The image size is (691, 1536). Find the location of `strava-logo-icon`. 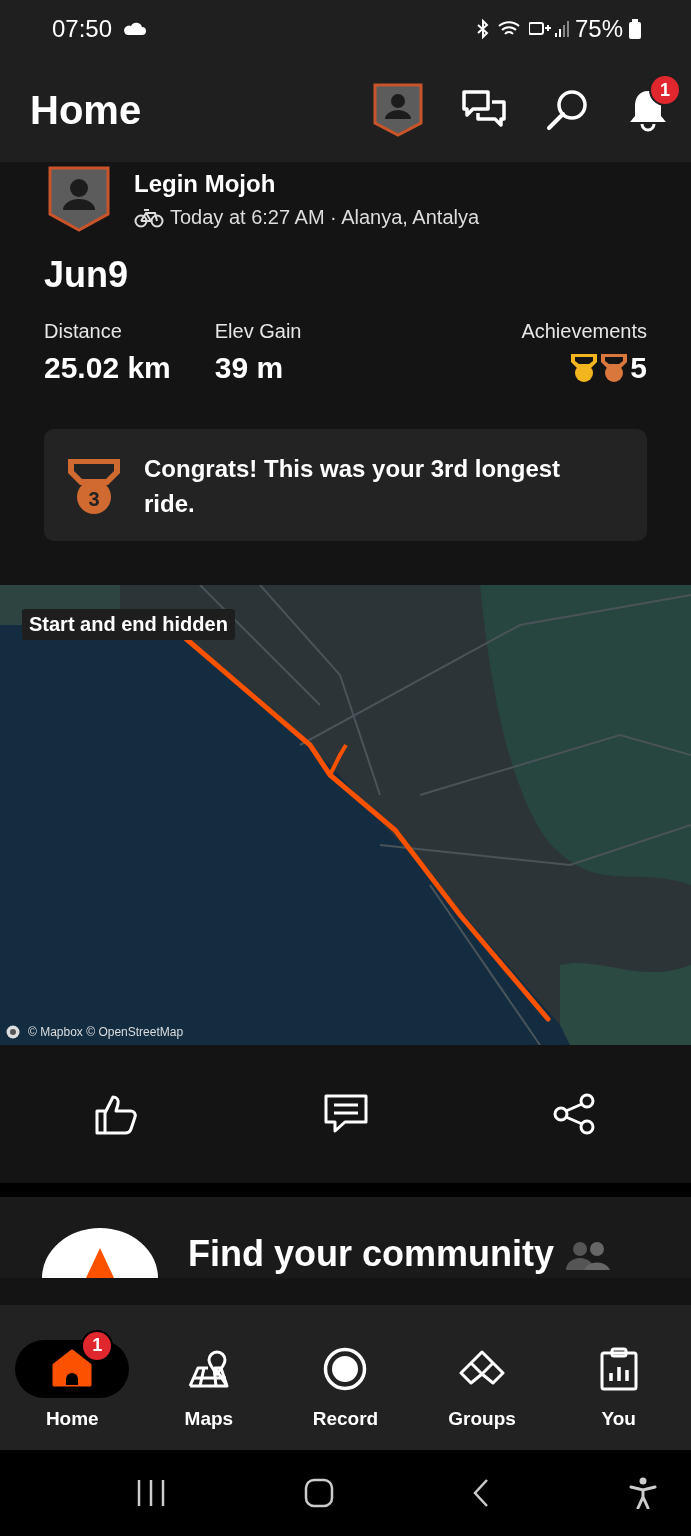

strava-logo-icon is located at coordinates (100, 1252).